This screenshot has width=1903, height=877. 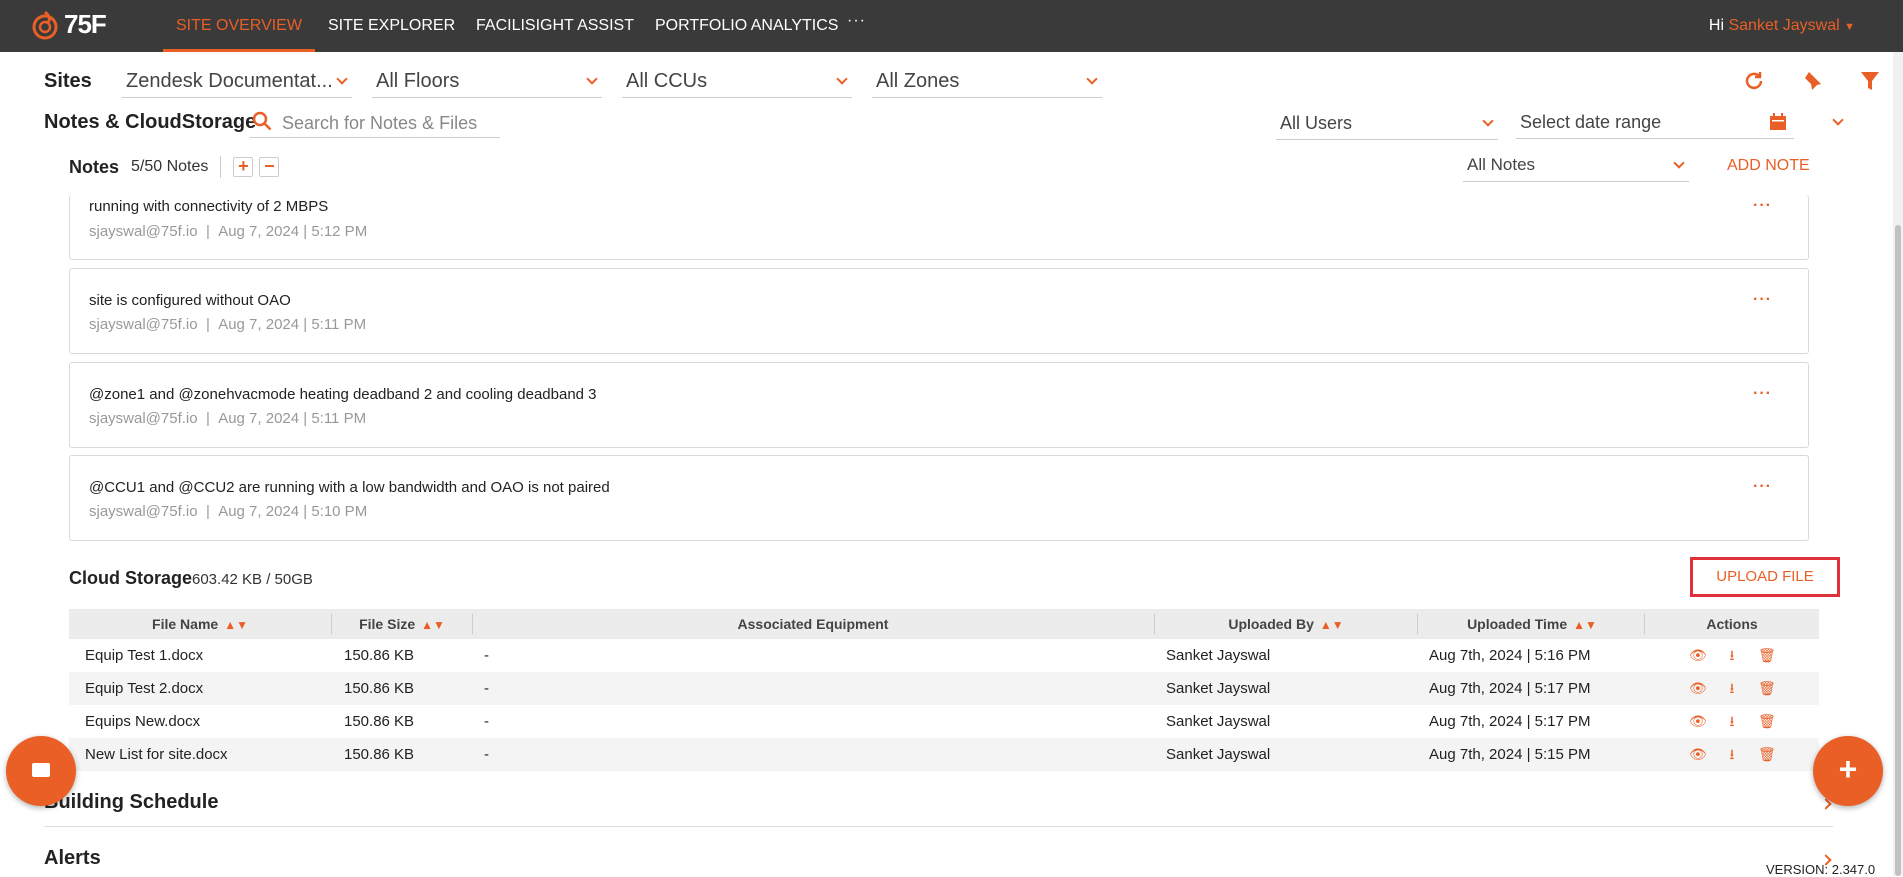 I want to click on floors-dropdown: All Floors, so click(x=487, y=82).